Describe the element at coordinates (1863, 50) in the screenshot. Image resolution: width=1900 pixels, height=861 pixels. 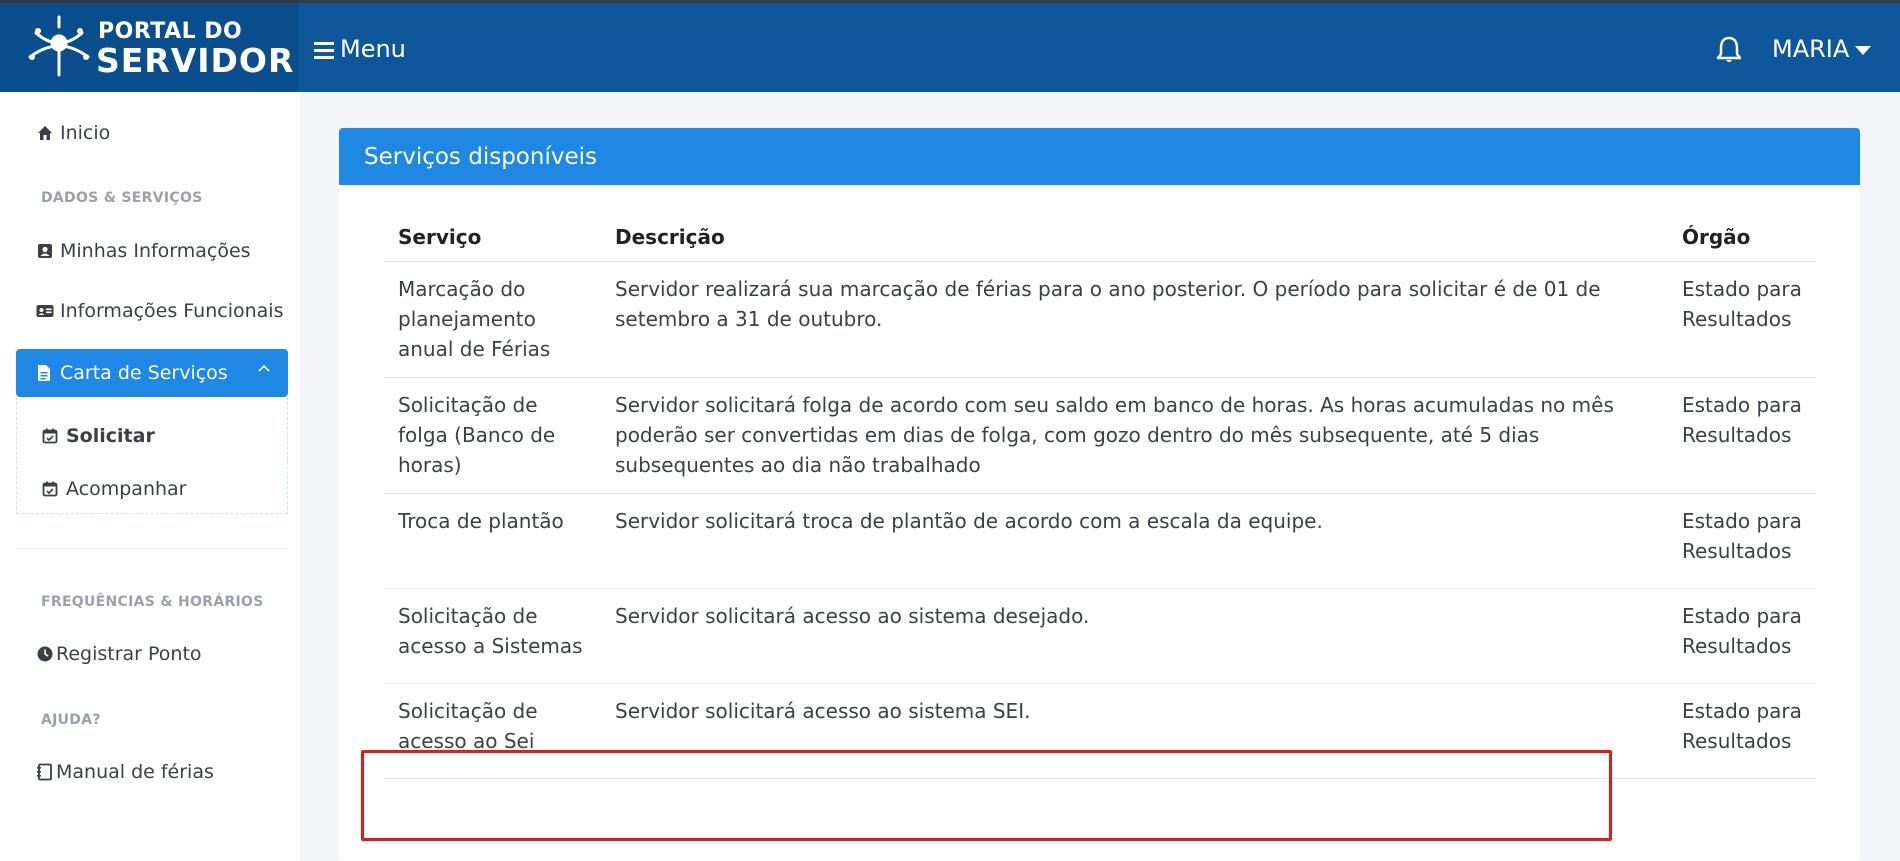
I see `caret-down-icon` at that location.